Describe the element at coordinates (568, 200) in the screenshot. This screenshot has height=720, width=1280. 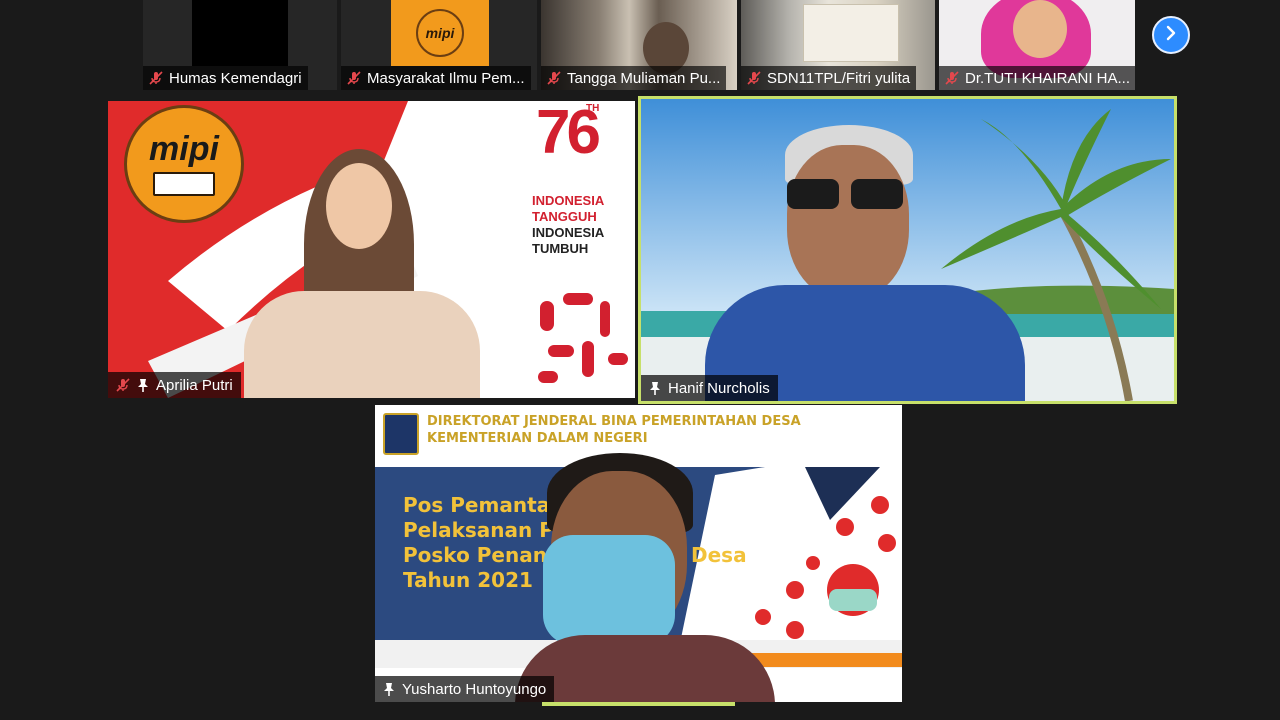
I see `anniversary-line1: INDONESIA` at that location.